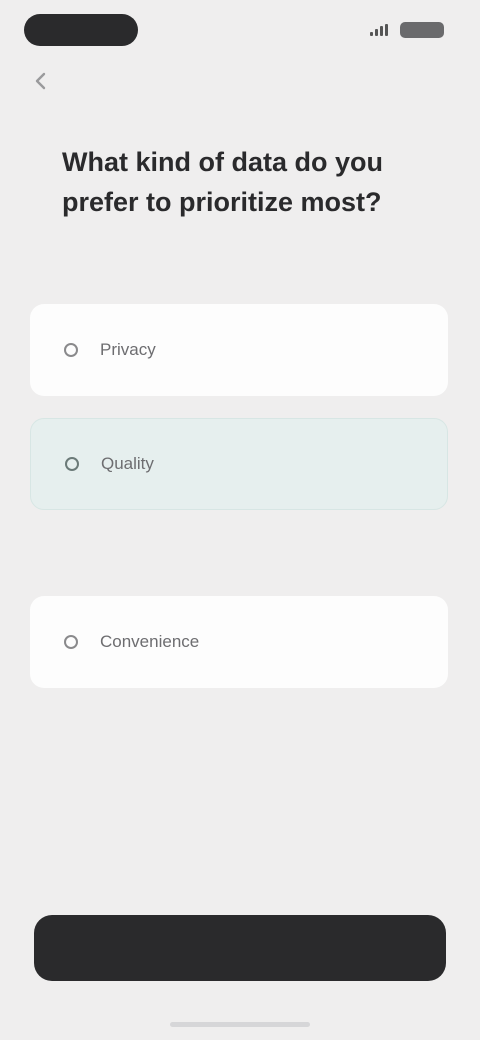 Image resolution: width=480 pixels, height=1040 pixels. Describe the element at coordinates (239, 464) in the screenshot. I see `option-quality: Quality` at that location.